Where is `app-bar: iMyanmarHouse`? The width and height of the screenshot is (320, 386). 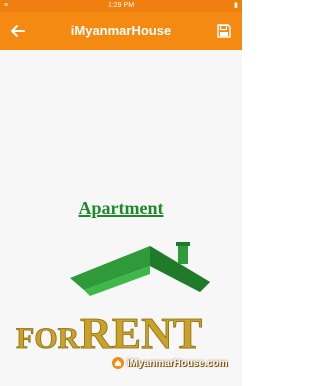
app-bar: iMyanmarHouse is located at coordinates (121, 31).